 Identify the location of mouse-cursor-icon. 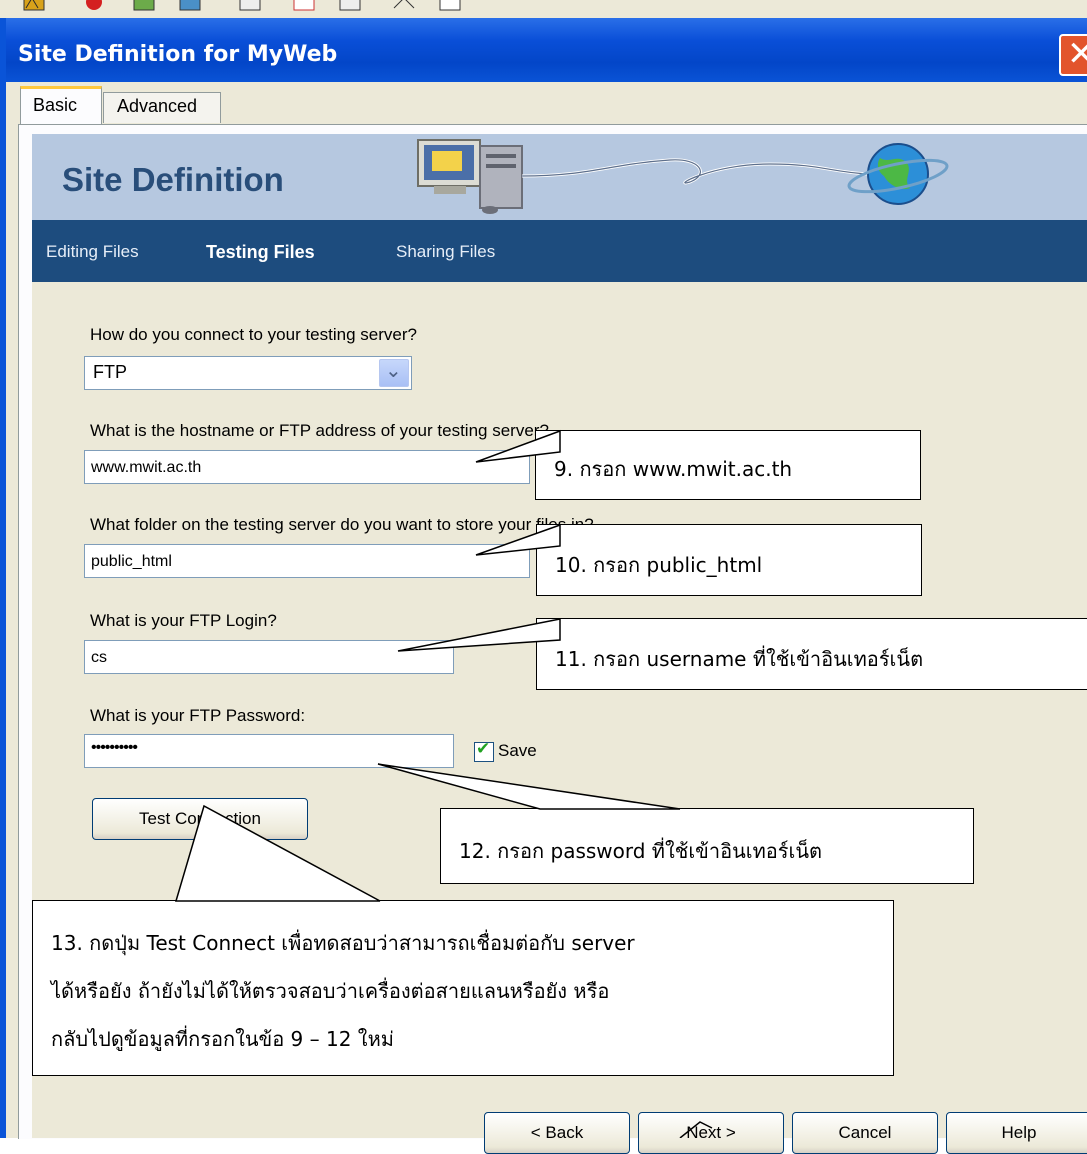
(696, 1129).